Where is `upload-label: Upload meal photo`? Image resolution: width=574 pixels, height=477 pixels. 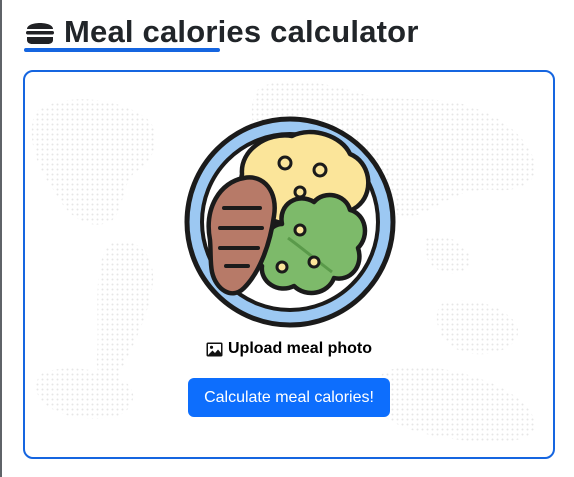 upload-label: Upload meal photo is located at coordinates (300, 348).